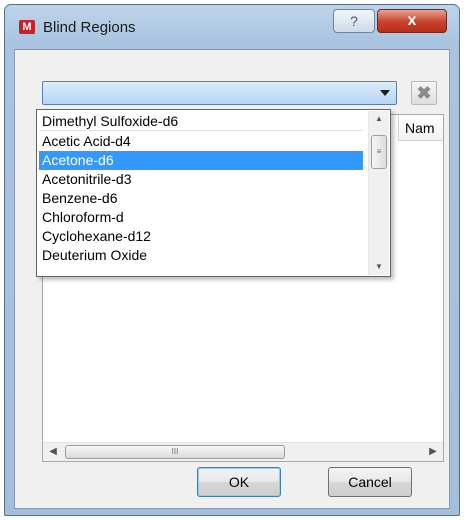  I want to click on dropdown-divider, so click(201, 130).